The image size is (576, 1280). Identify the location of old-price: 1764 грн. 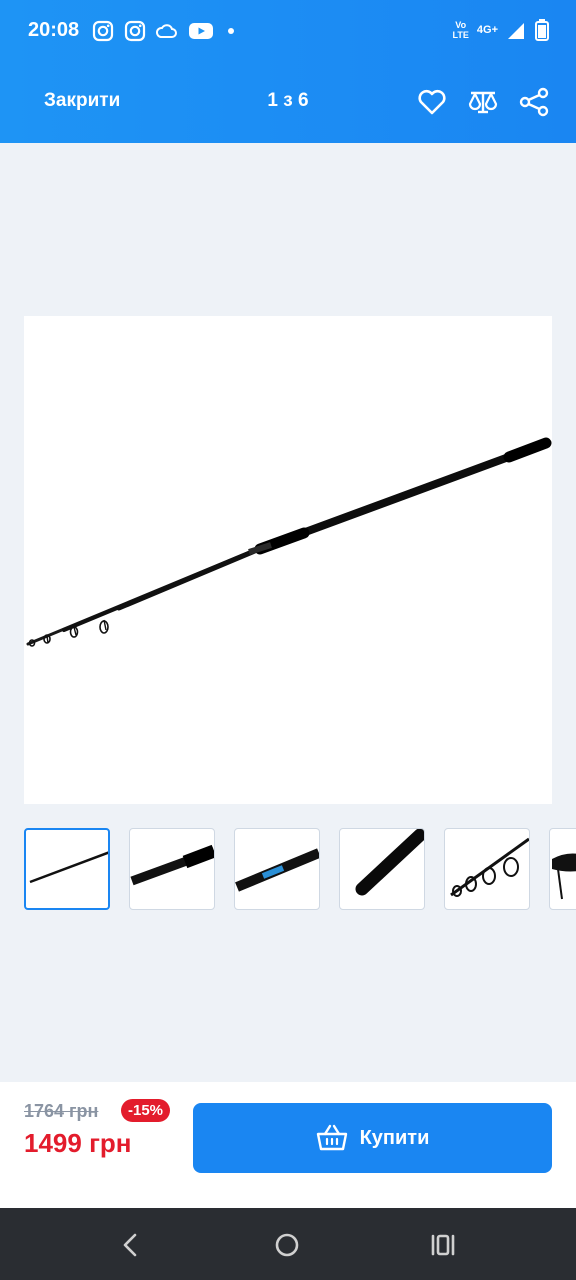
(61, 1111).